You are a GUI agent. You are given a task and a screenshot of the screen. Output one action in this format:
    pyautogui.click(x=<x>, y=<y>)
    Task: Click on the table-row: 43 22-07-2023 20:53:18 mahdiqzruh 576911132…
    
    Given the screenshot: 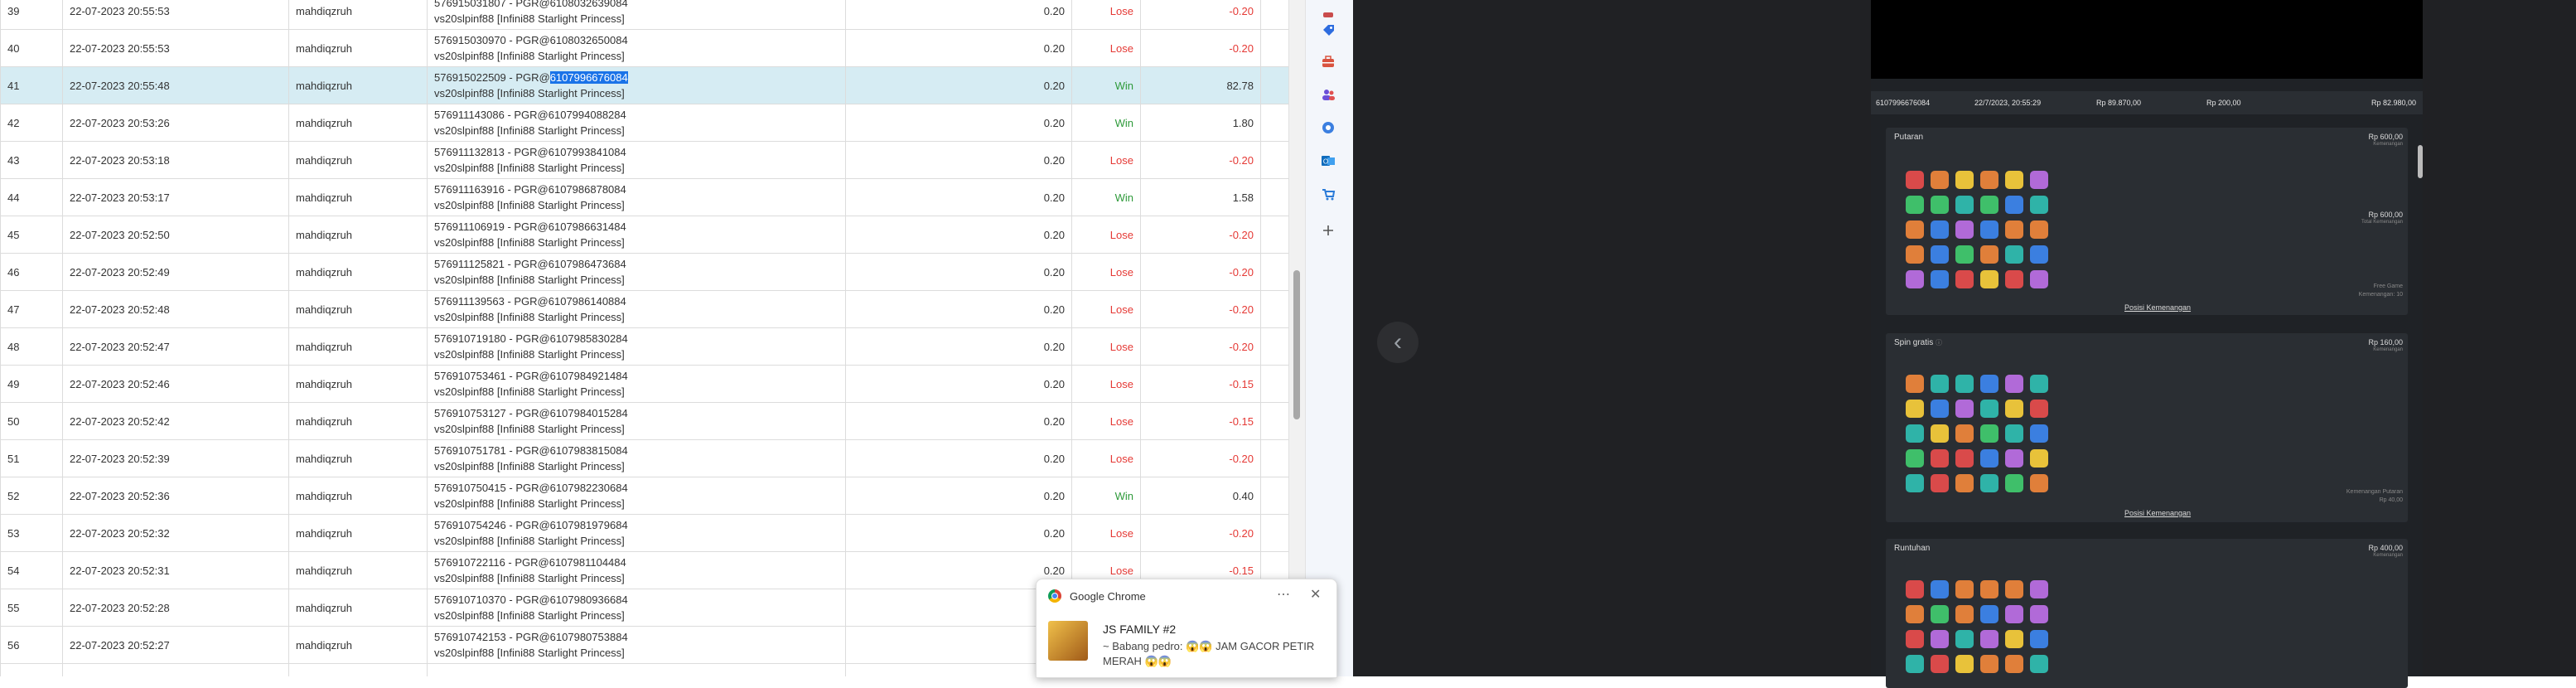 What is the action you would take?
    pyautogui.click(x=652, y=160)
    